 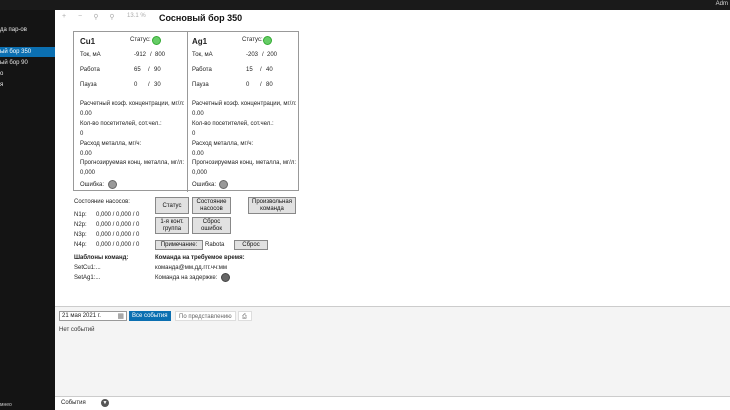 What do you see at coordinates (365, 5) in the screenshot?
I see `top-bar: Adm` at bounding box center [365, 5].